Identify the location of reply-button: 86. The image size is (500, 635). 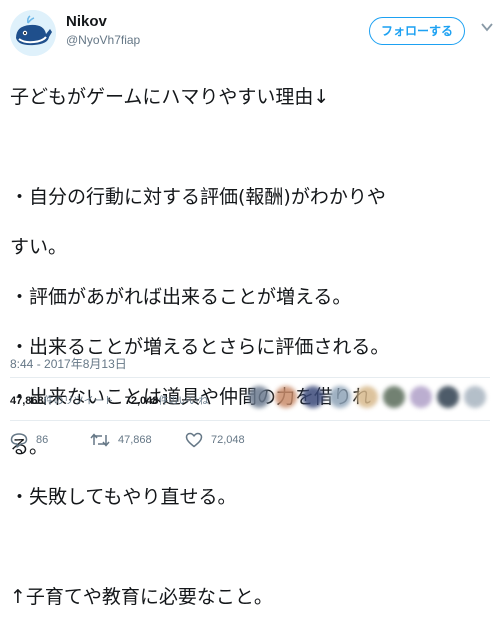
(29, 440).